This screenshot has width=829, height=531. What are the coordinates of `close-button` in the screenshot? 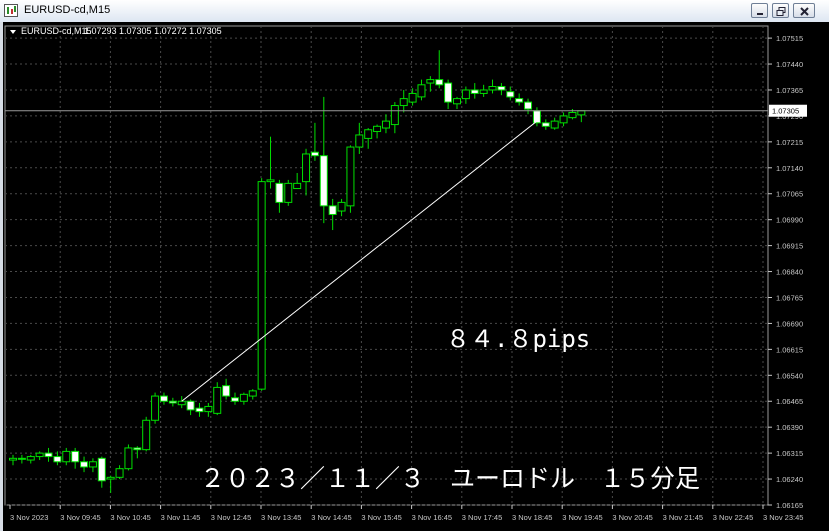 It's located at (804, 10).